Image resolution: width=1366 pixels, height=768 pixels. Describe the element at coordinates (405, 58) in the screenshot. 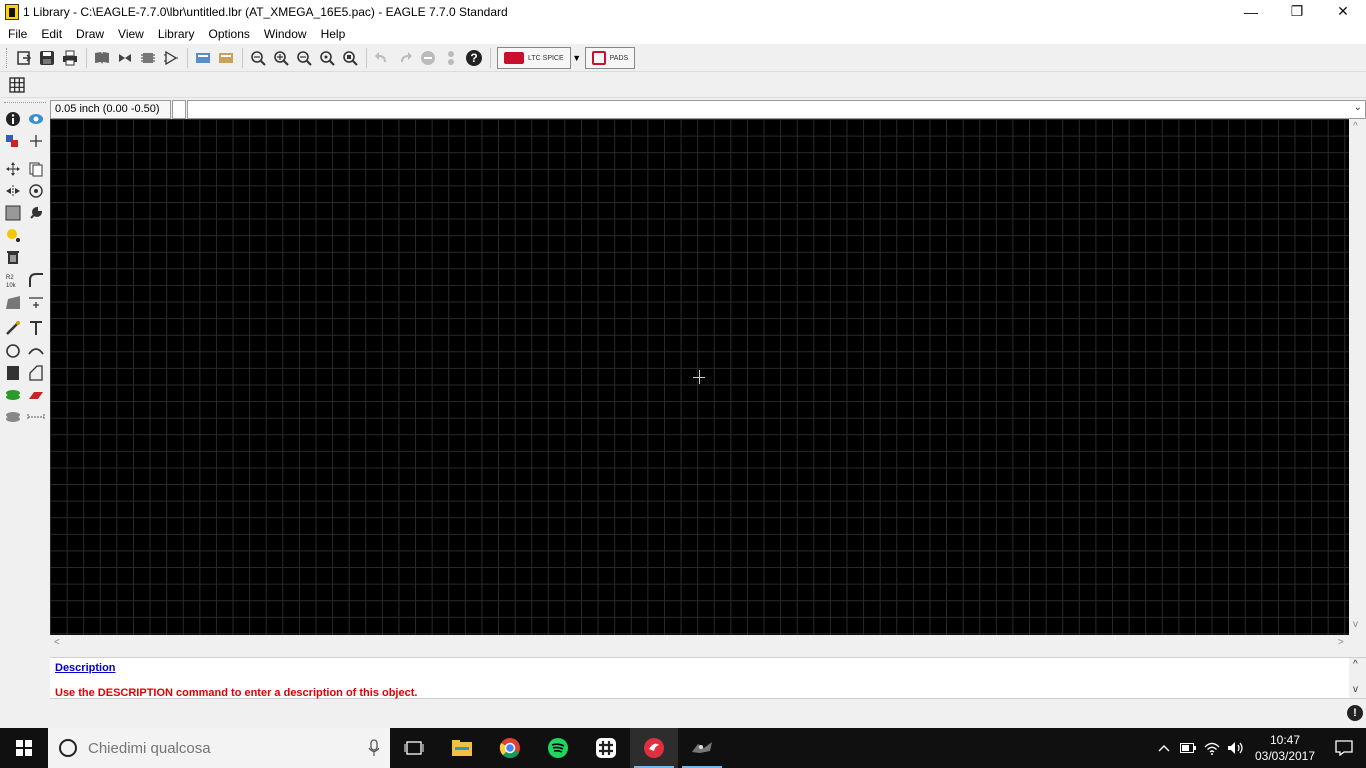

I see `redo-icon` at that location.